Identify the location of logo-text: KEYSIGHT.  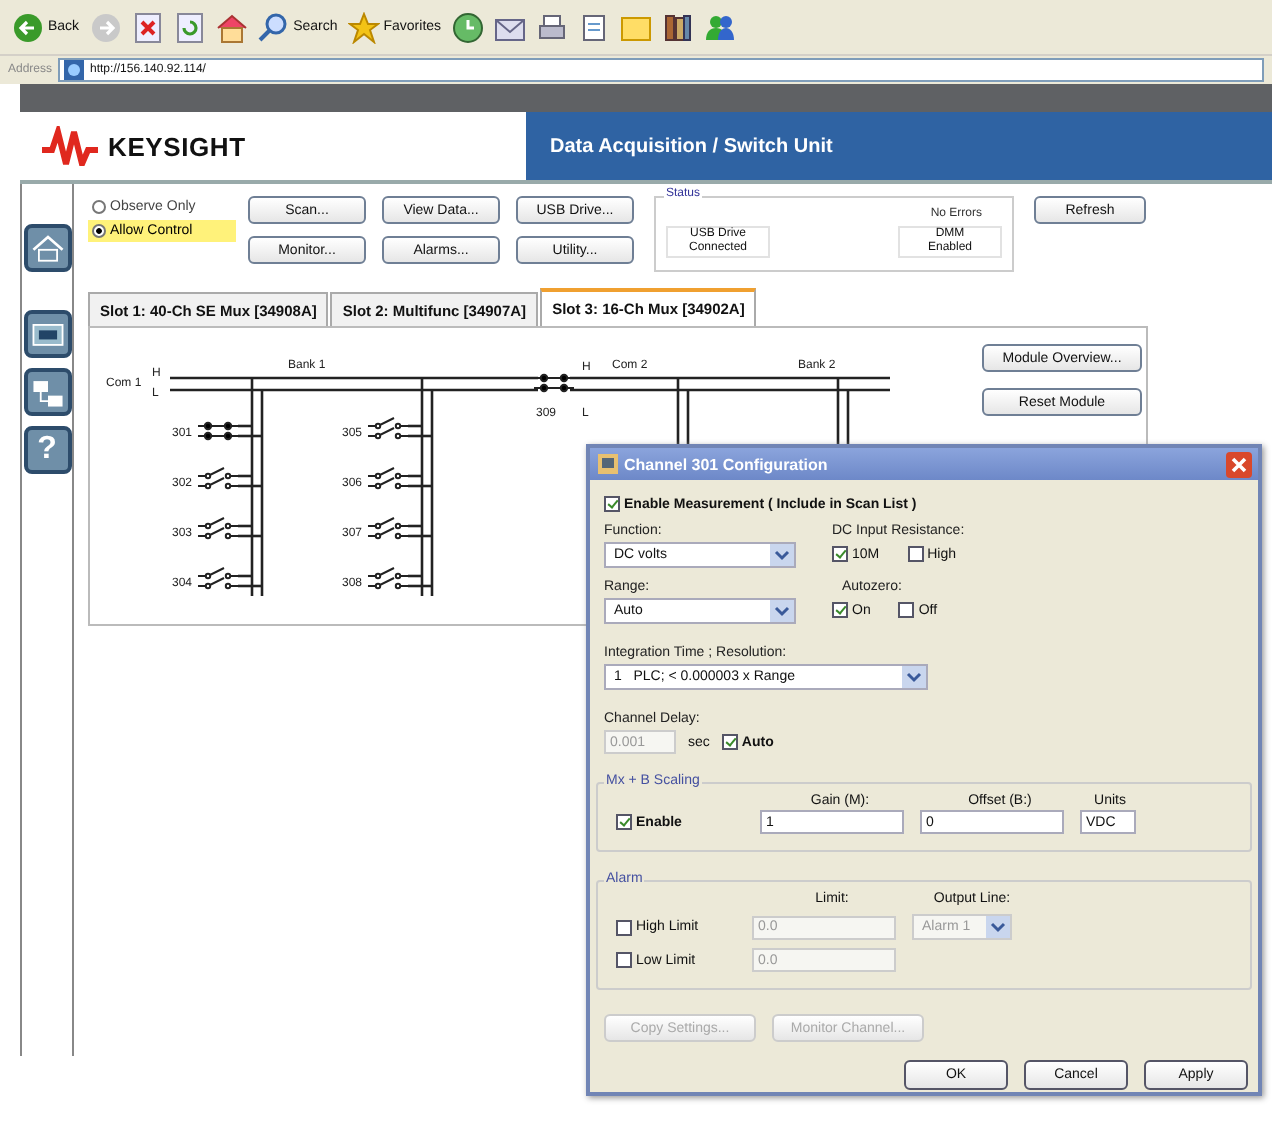
(177, 146).